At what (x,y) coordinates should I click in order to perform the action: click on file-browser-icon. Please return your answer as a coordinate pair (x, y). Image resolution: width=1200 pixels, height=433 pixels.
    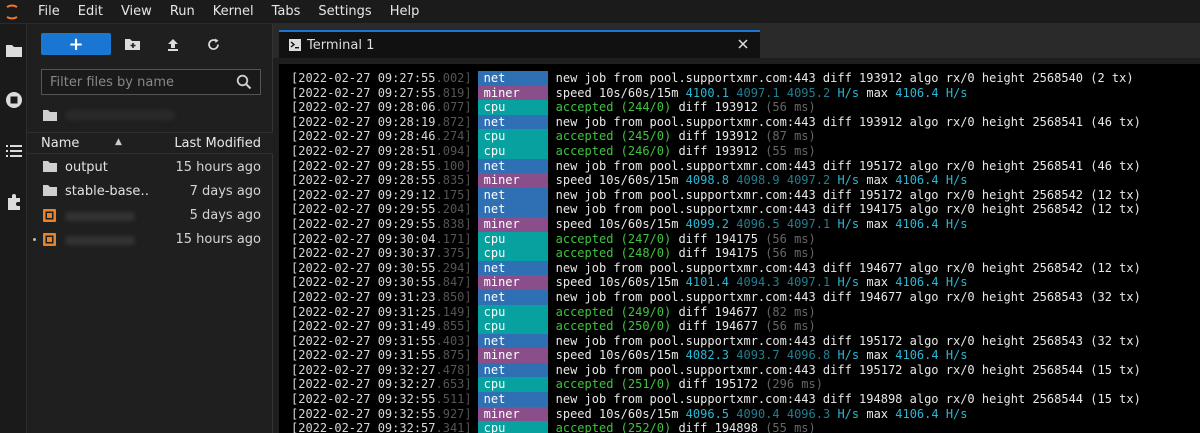
    Looking at the image, I should click on (13, 50).